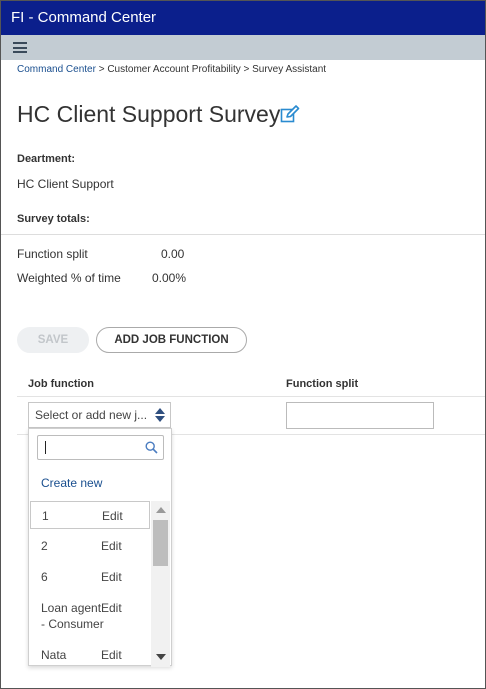  I want to click on toolbar, so click(243, 47).